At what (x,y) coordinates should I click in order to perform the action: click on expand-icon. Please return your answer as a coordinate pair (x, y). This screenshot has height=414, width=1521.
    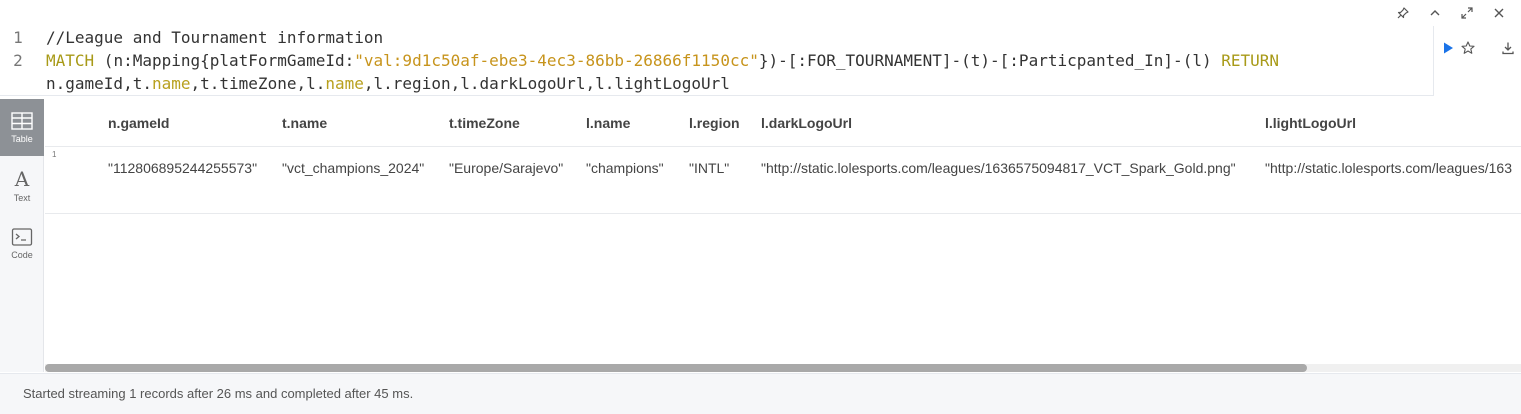
    Looking at the image, I should click on (1467, 13).